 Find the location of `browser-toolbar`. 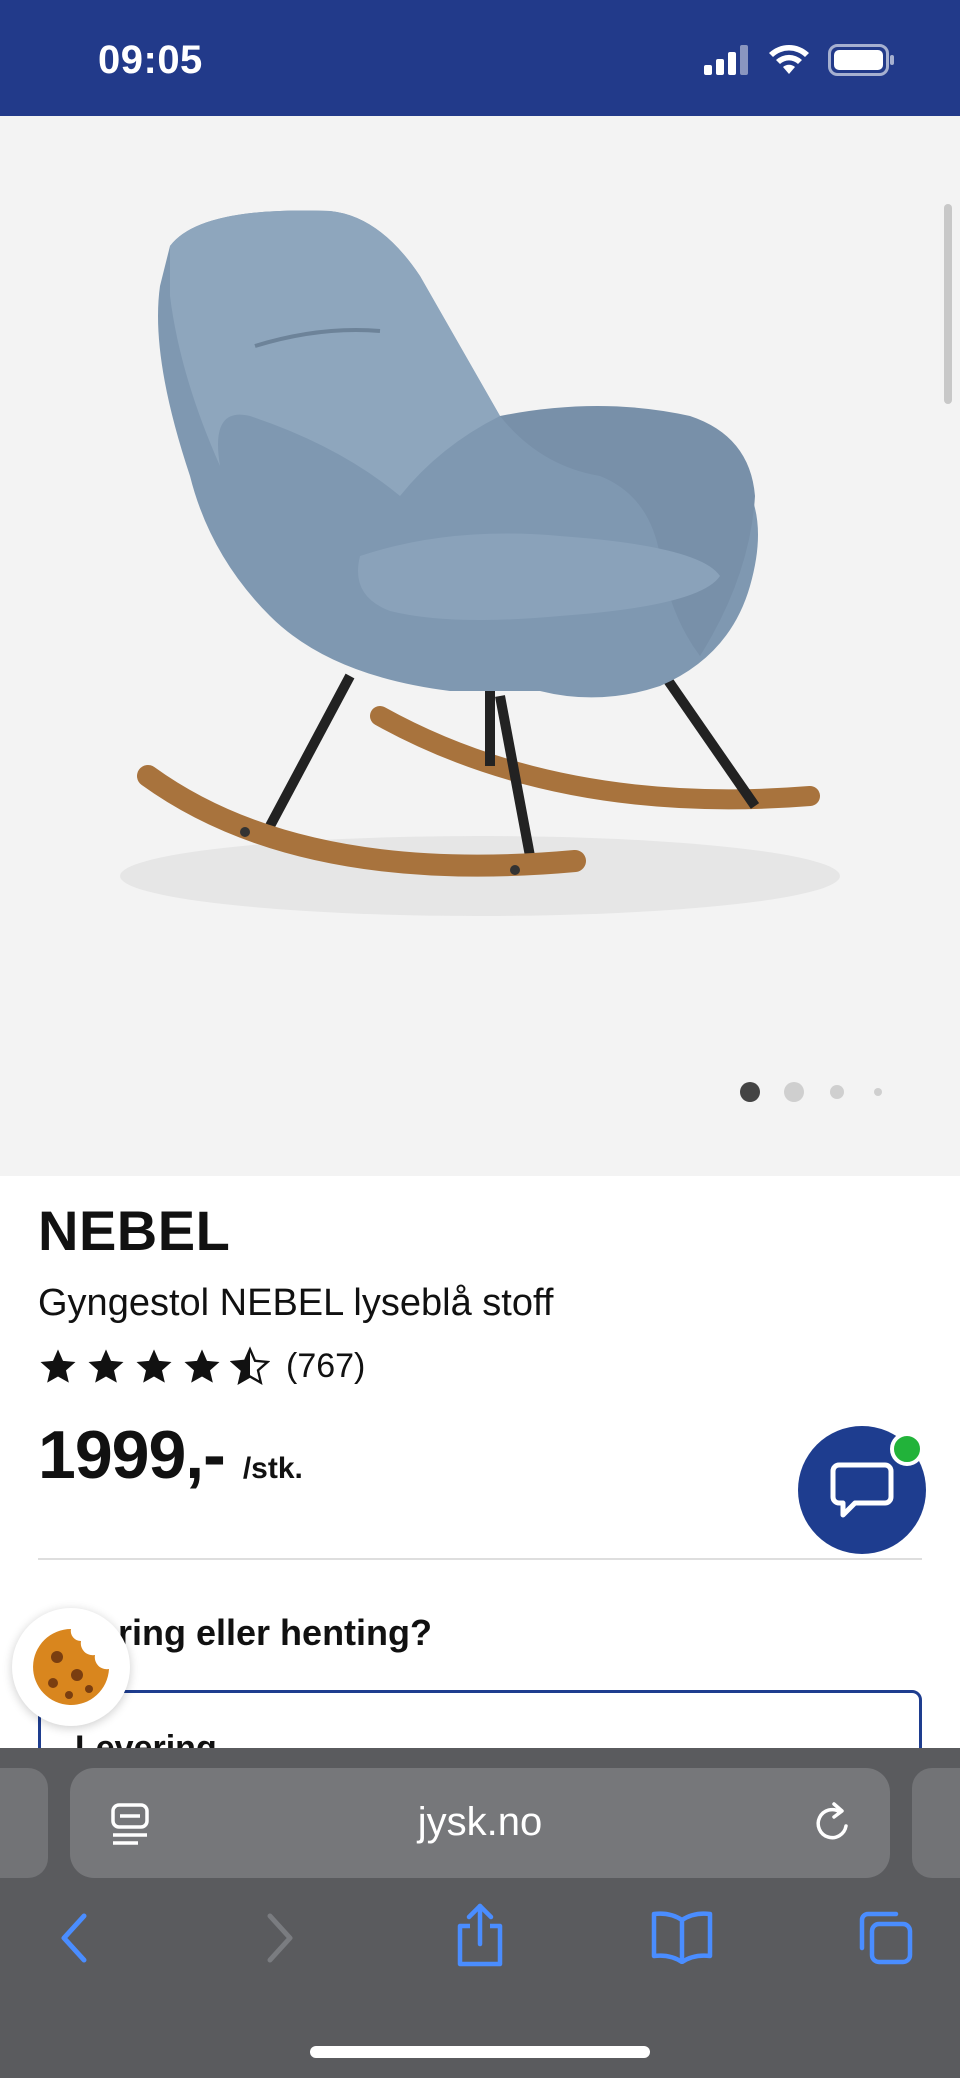

browser-toolbar is located at coordinates (480, 1950).